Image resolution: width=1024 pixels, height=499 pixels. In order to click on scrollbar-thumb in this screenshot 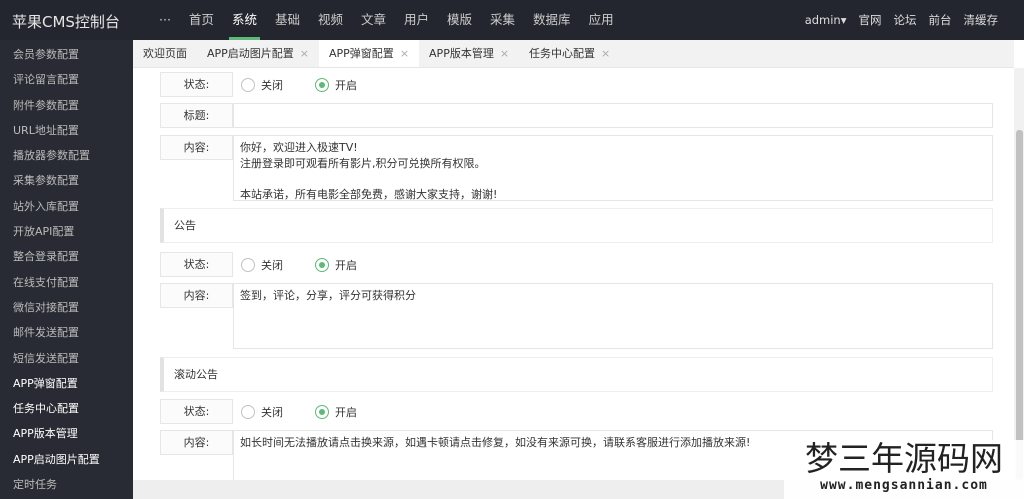, I will do `click(1019, 305)`.